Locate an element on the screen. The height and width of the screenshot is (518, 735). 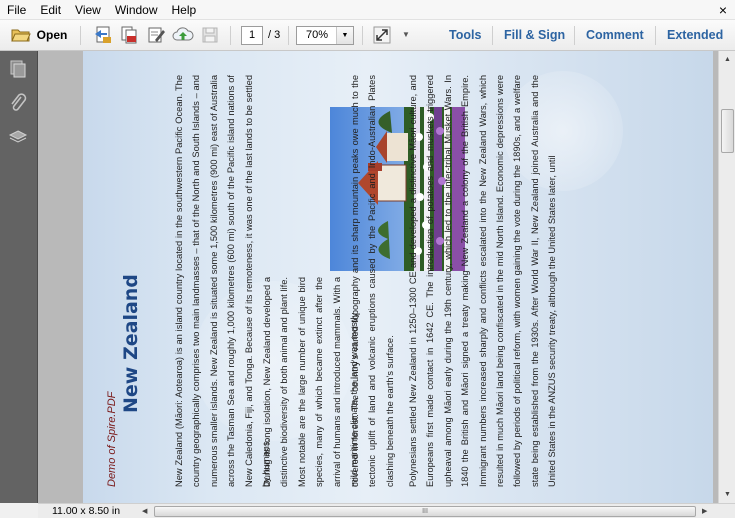
chevron-down-icon: ▼ is located at coordinates (344, 35).